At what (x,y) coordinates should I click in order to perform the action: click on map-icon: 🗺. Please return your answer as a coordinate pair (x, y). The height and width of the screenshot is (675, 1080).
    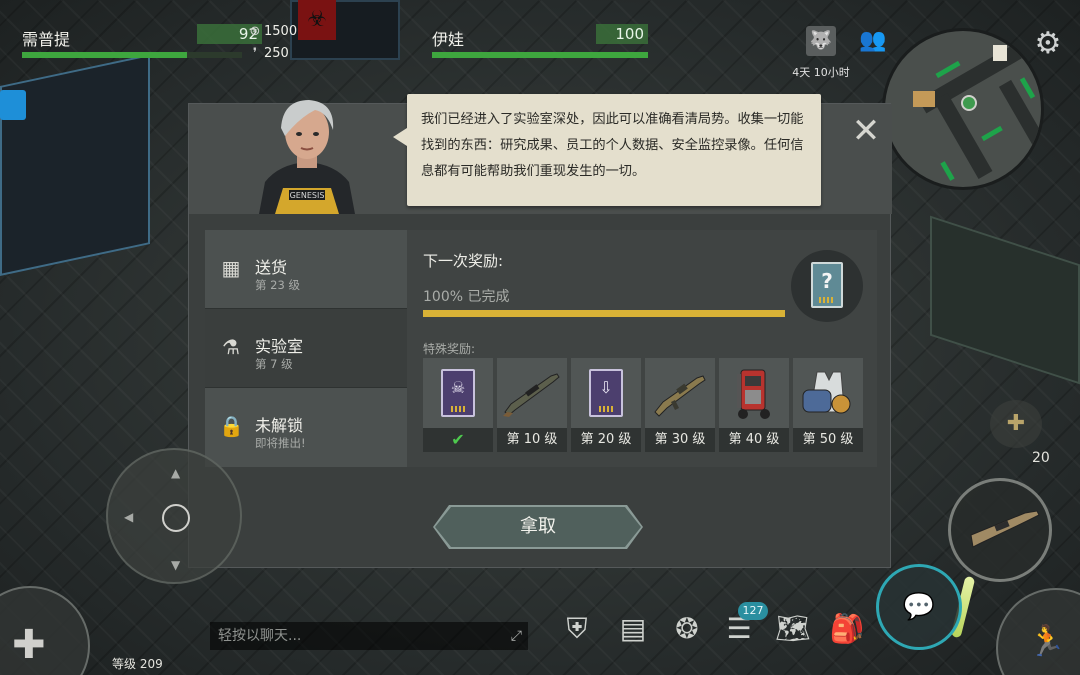
    Looking at the image, I should click on (793, 629).